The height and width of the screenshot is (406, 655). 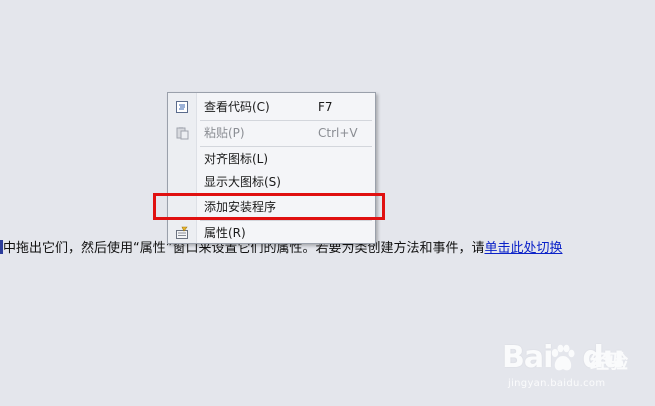 I want to click on watermark-brand-part1: Bai, so click(x=527, y=357).